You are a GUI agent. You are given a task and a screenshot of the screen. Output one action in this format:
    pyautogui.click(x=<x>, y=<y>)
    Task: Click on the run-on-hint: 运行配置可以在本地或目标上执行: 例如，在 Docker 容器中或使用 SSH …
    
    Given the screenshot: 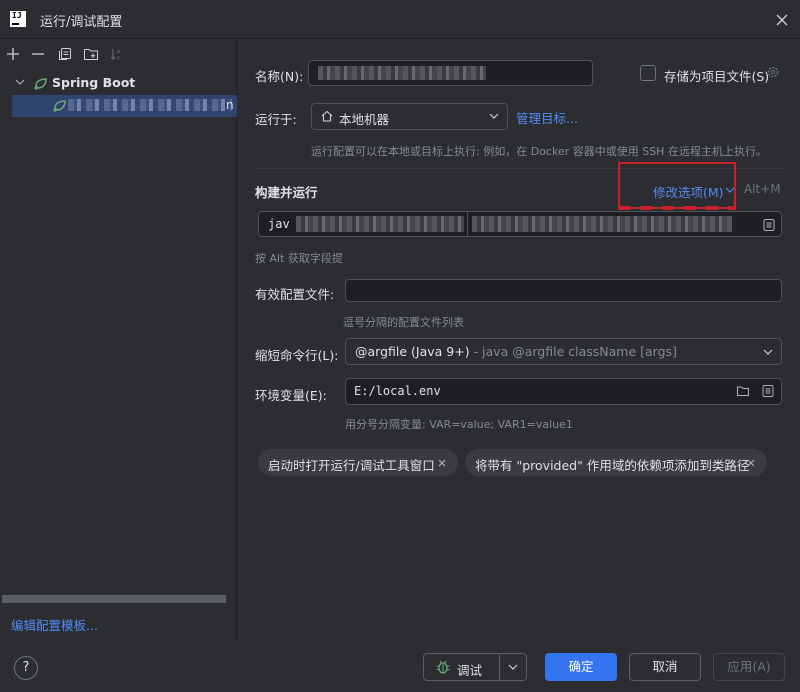 What is the action you would take?
    pyautogui.click(x=539, y=151)
    